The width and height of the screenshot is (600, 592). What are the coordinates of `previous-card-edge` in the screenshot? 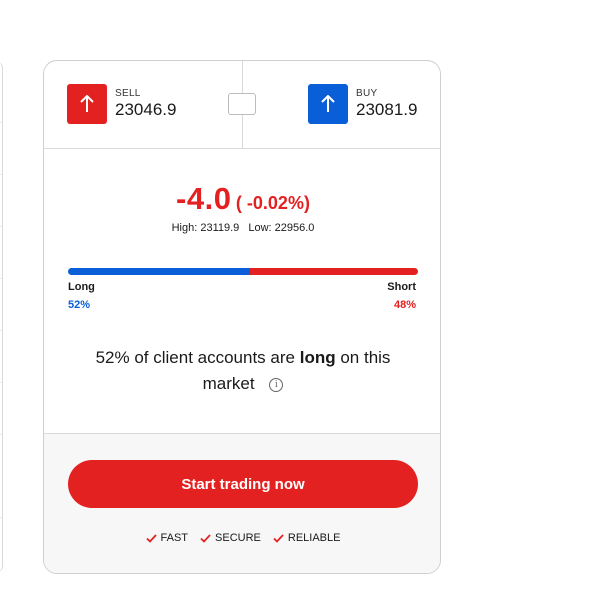 It's located at (1, 317).